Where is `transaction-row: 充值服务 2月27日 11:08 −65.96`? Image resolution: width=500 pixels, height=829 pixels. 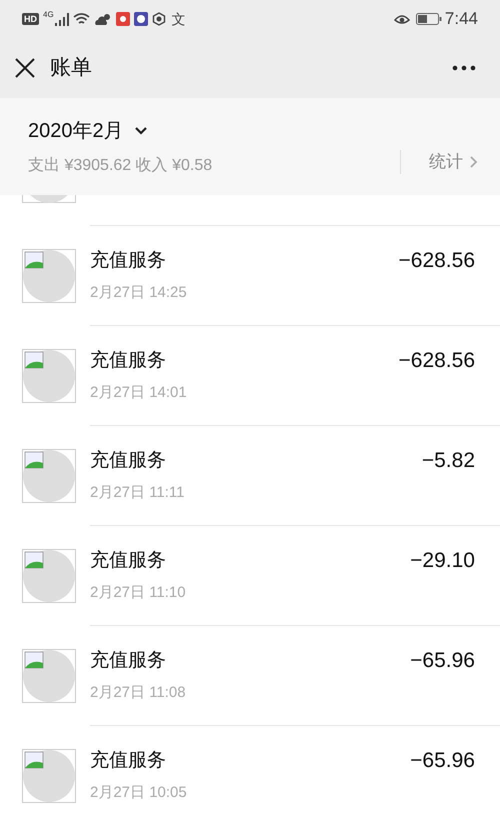 transaction-row: 充值服务 2月27日 11:08 −65.96 is located at coordinates (250, 675).